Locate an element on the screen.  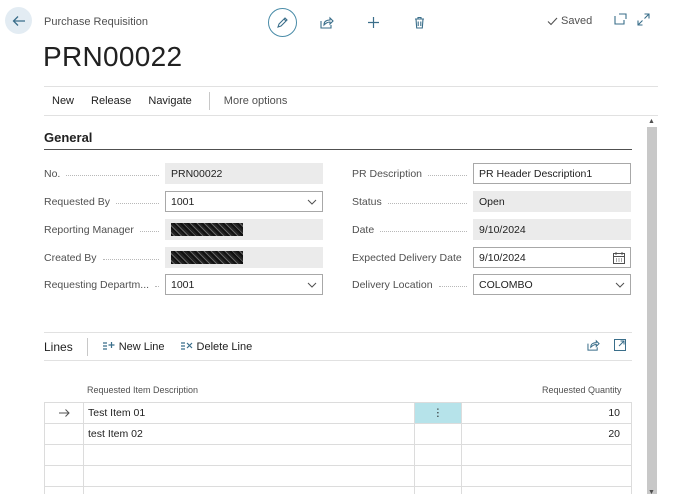
expand-icon is located at coordinates (643, 19).